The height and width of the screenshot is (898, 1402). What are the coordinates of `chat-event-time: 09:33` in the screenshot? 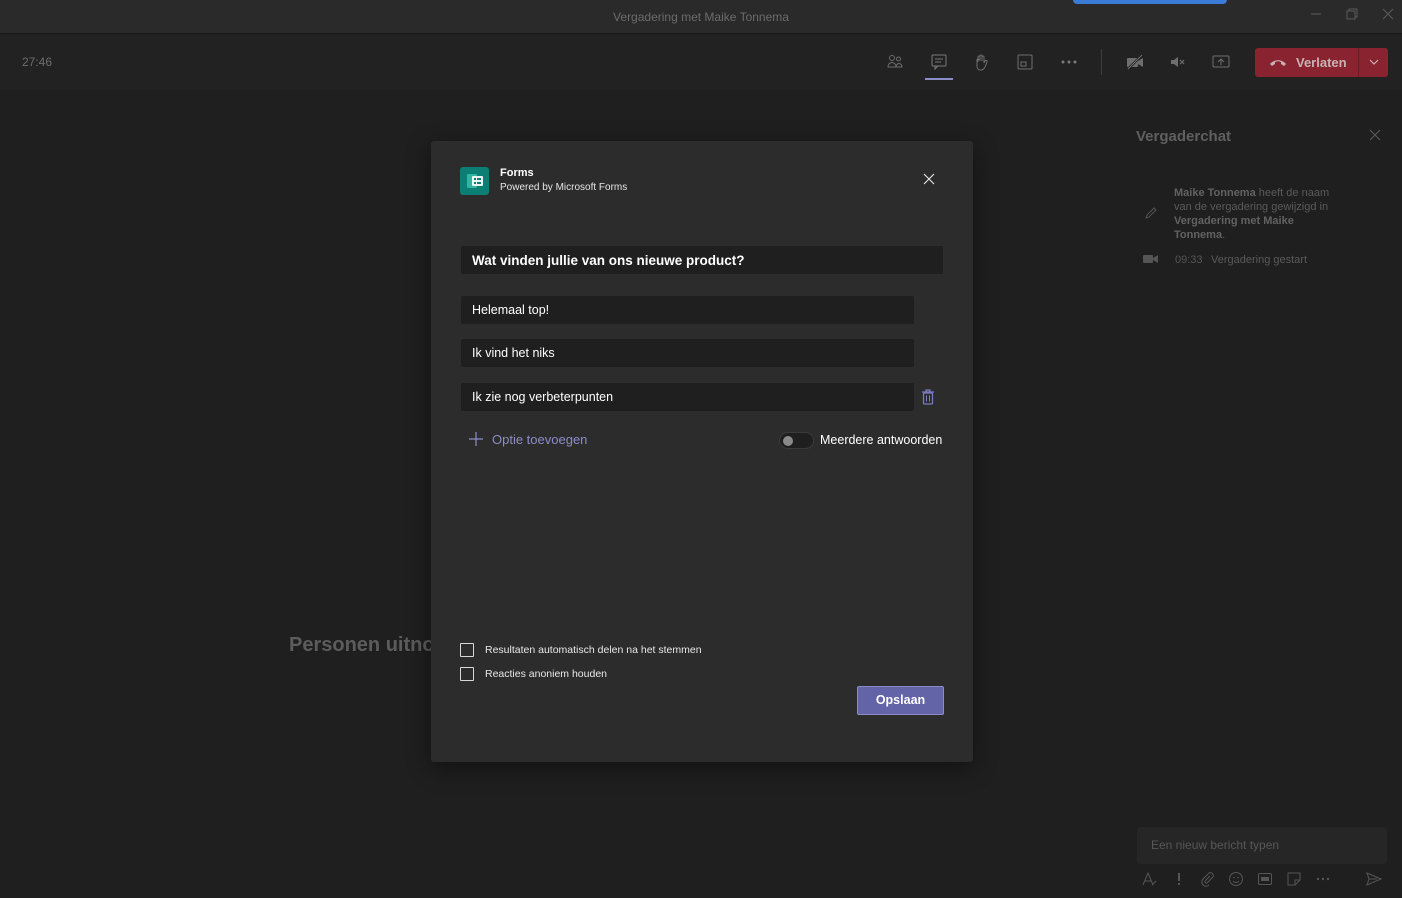 It's located at (1189, 260).